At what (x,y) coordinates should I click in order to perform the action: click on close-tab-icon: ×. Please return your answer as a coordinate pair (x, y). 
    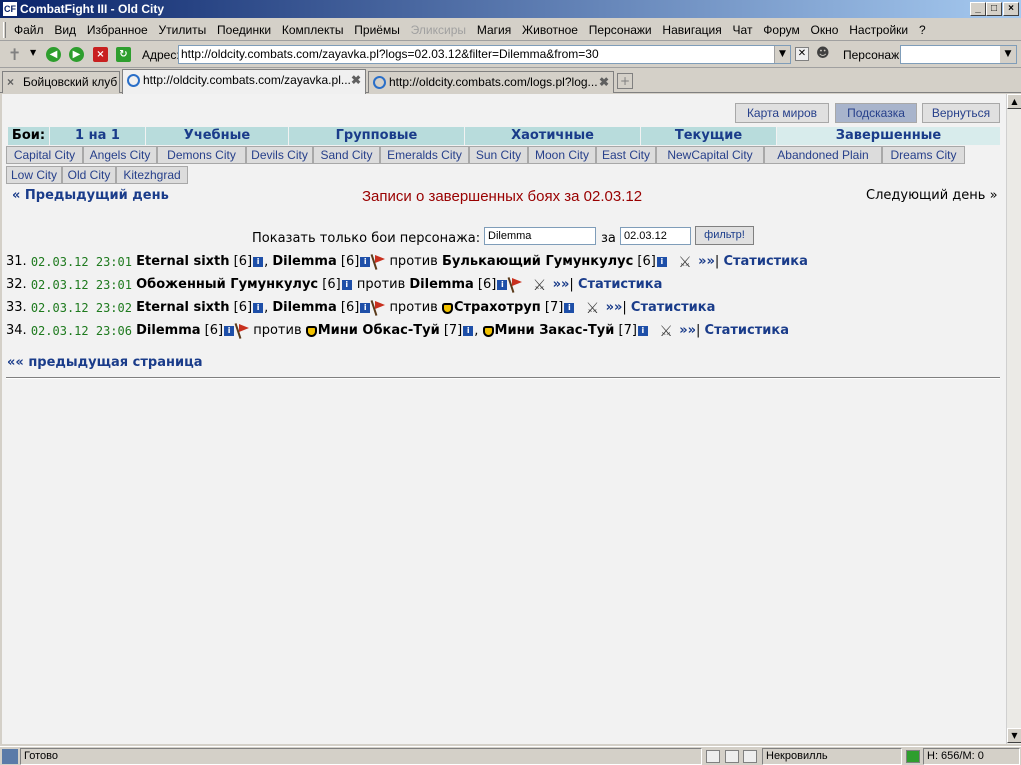
    Looking at the image, I should click on (10, 82).